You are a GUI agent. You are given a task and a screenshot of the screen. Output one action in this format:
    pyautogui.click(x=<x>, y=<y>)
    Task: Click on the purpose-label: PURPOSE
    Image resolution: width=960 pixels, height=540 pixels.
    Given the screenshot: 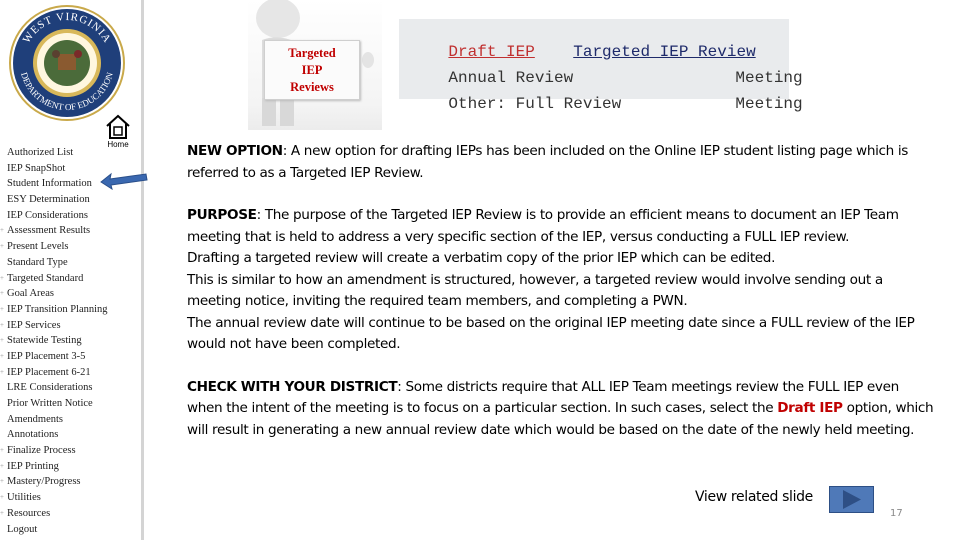 What is the action you would take?
    pyautogui.click(x=222, y=215)
    